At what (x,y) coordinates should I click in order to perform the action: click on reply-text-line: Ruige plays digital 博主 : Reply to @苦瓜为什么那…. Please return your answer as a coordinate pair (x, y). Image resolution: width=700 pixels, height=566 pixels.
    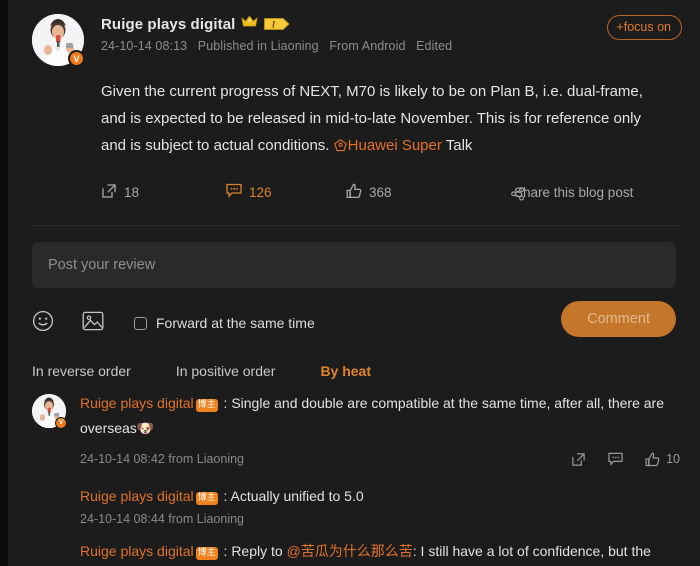
    Looking at the image, I should click on (380, 552).